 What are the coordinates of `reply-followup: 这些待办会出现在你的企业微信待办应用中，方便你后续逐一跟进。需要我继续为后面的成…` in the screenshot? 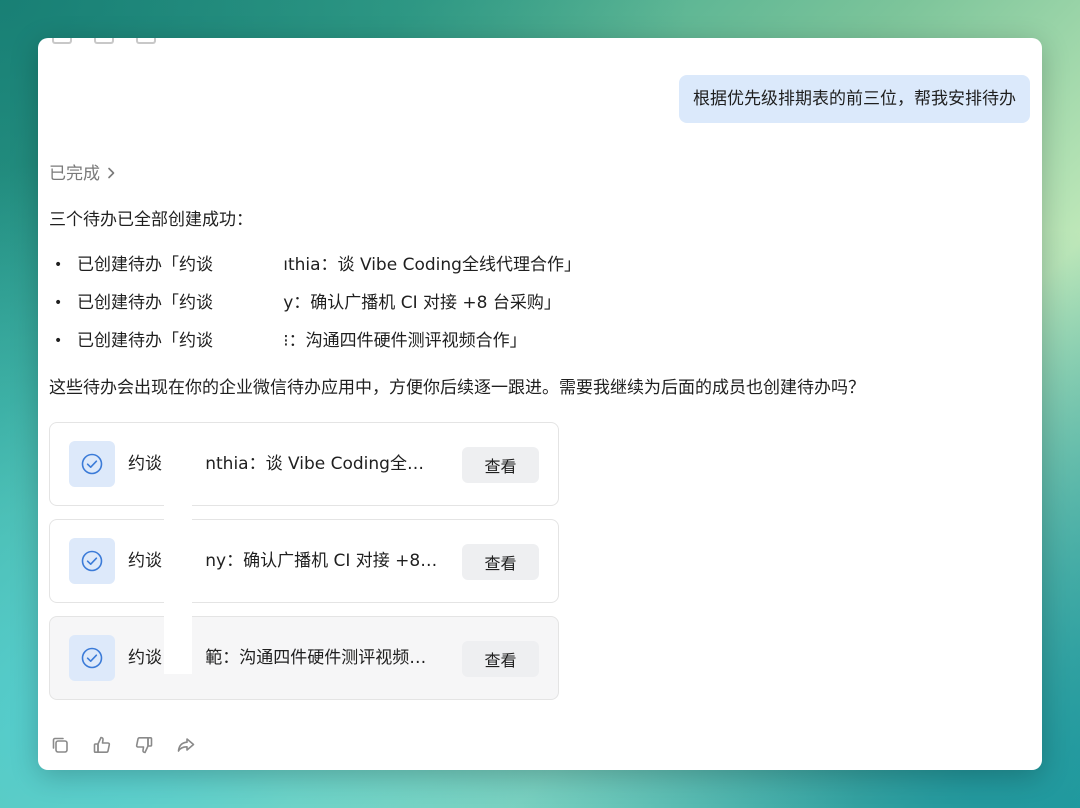 It's located at (457, 388).